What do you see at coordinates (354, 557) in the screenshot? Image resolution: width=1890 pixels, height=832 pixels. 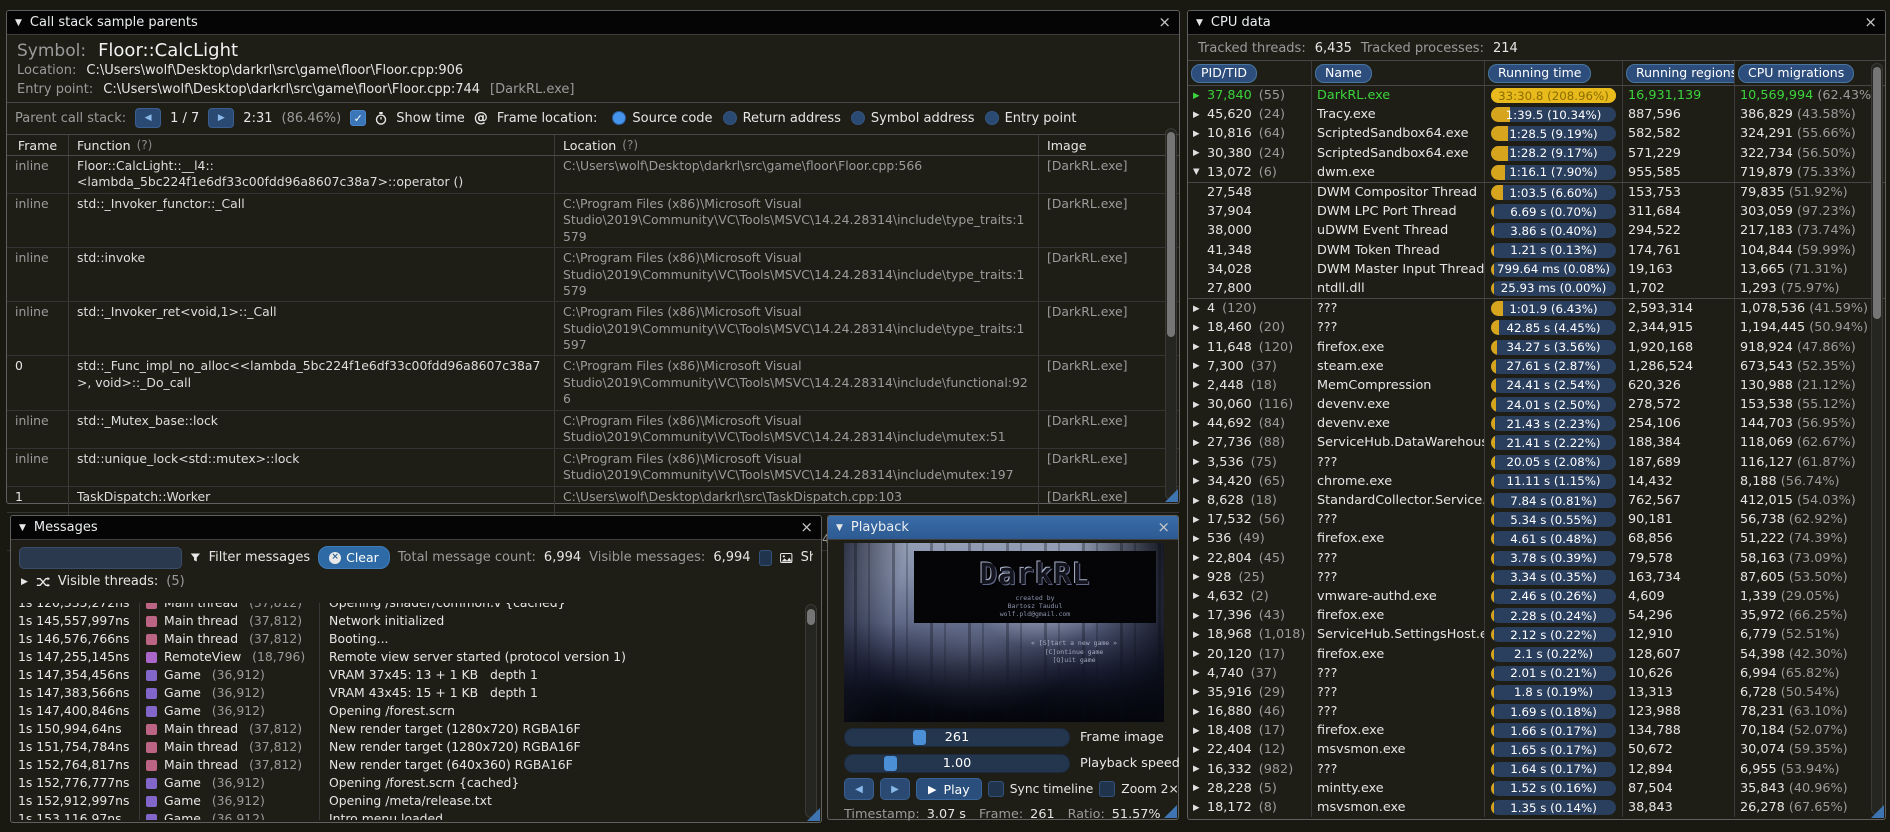 I see `clear-button: × Clear` at bounding box center [354, 557].